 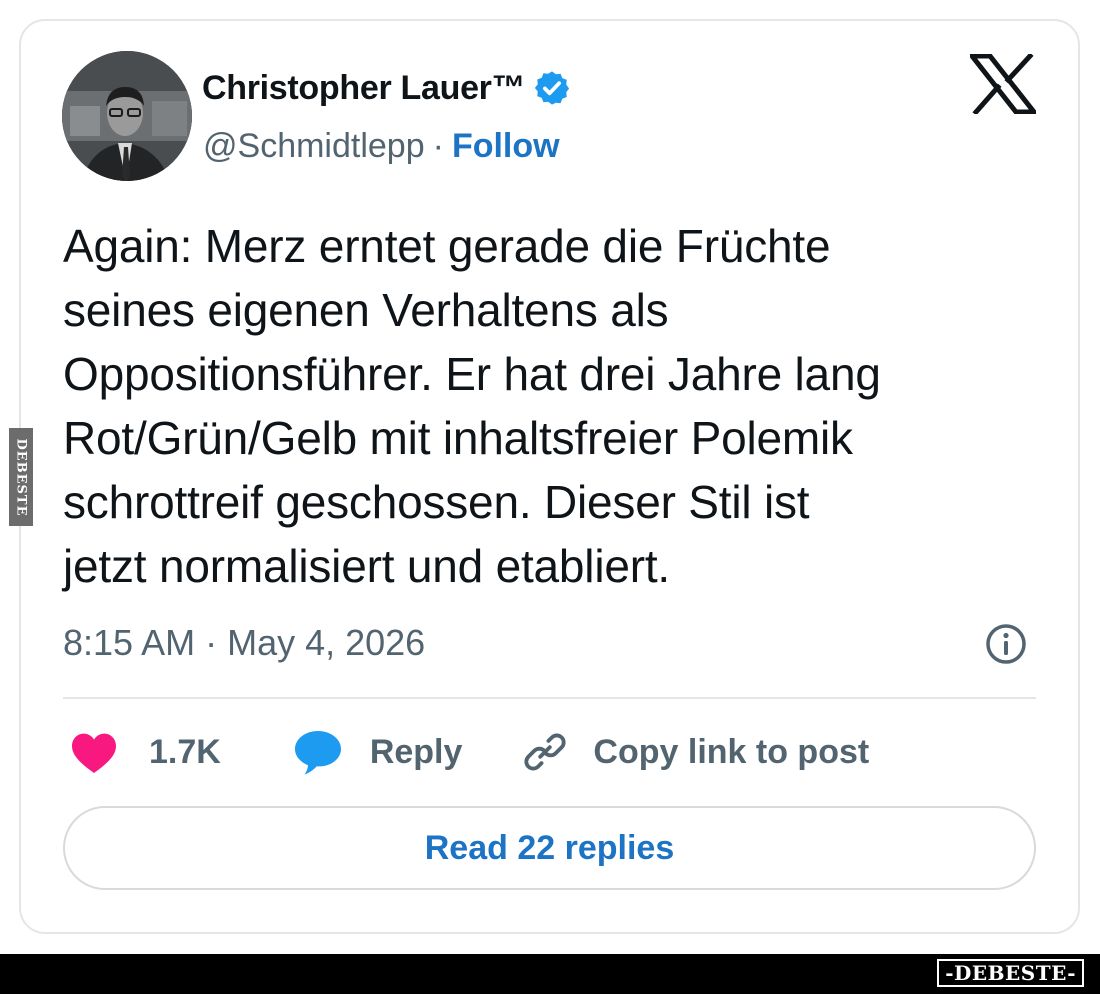 I want to click on copy-link-label: Copy link to post, so click(x=731, y=751).